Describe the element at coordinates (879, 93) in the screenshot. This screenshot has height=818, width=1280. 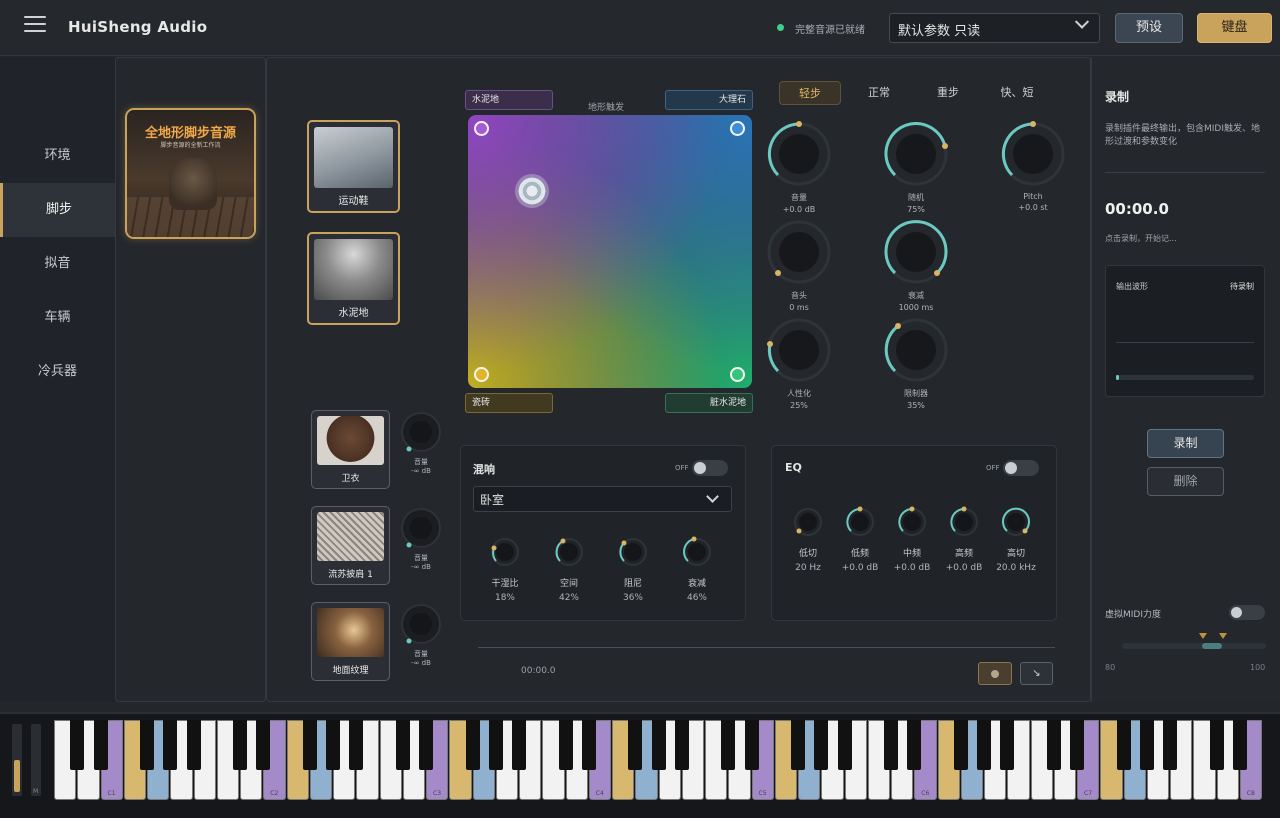
I see `tab-normal-step: 正常` at that location.